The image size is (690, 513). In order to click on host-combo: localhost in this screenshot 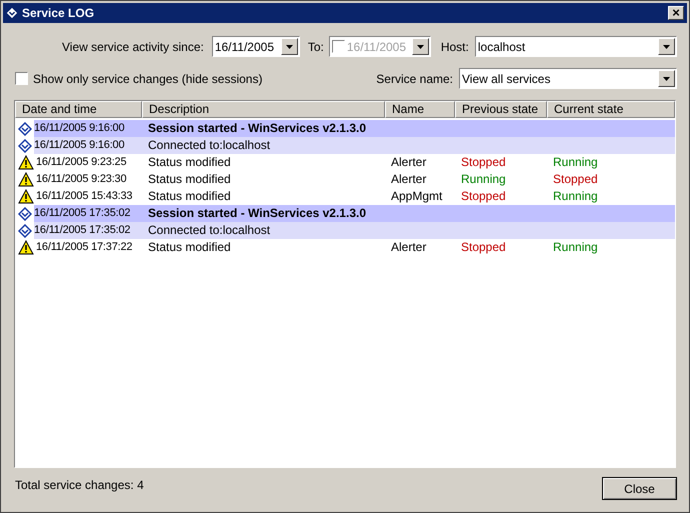, I will do `click(575, 46)`.